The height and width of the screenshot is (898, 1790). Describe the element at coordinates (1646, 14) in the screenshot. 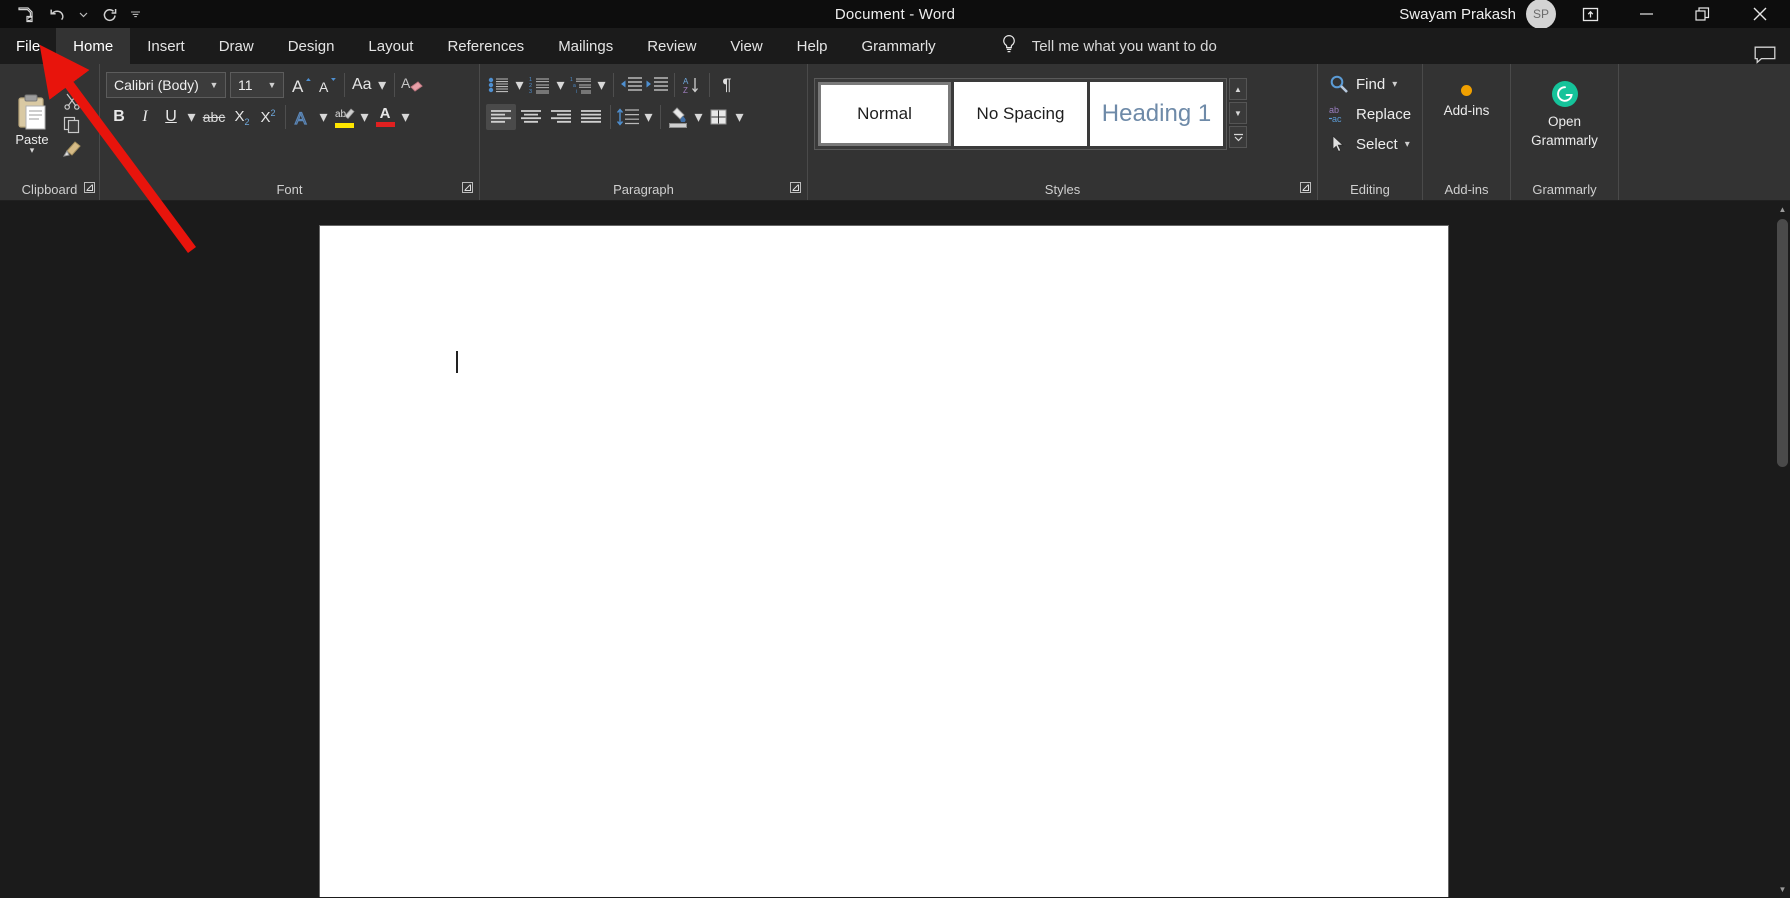

I see `minimize-icon` at that location.